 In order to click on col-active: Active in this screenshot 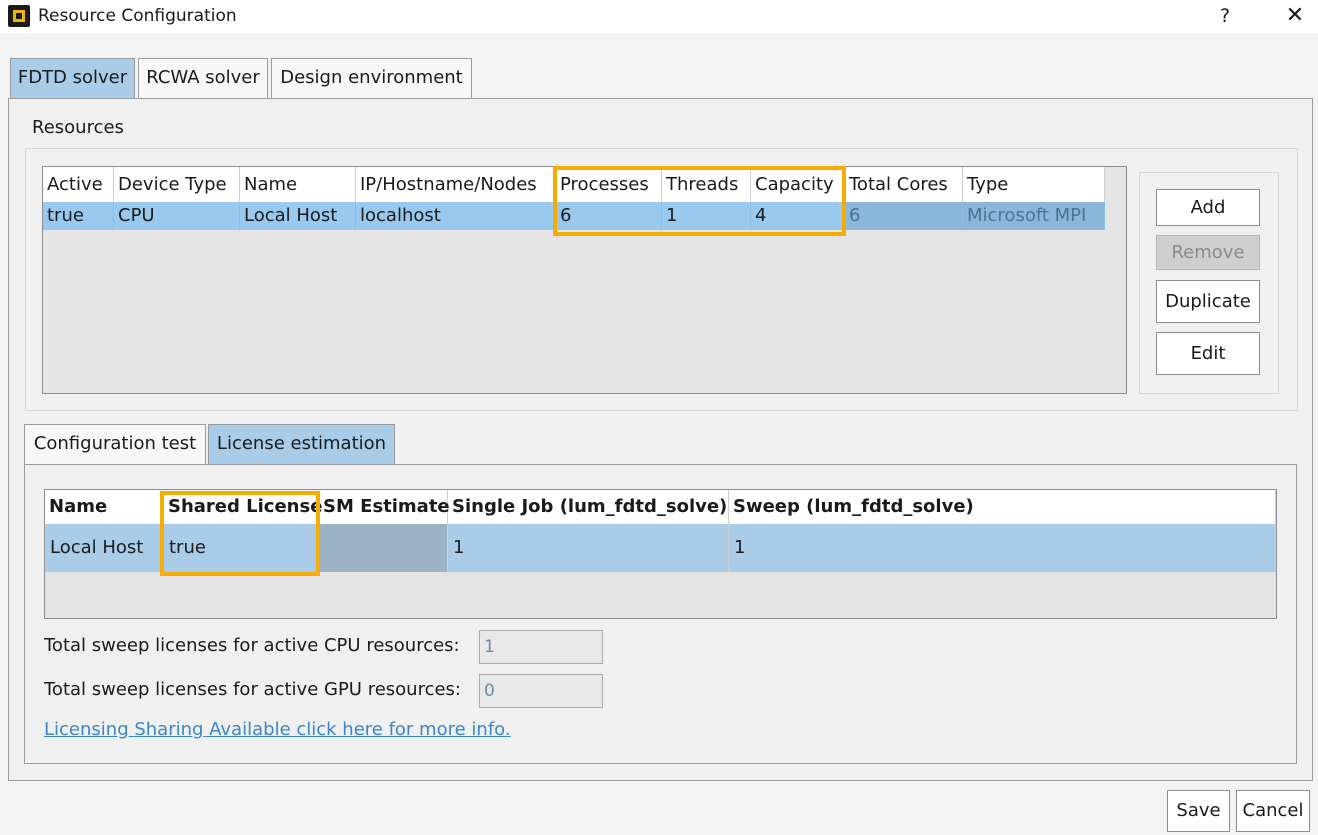, I will do `click(78, 184)`.